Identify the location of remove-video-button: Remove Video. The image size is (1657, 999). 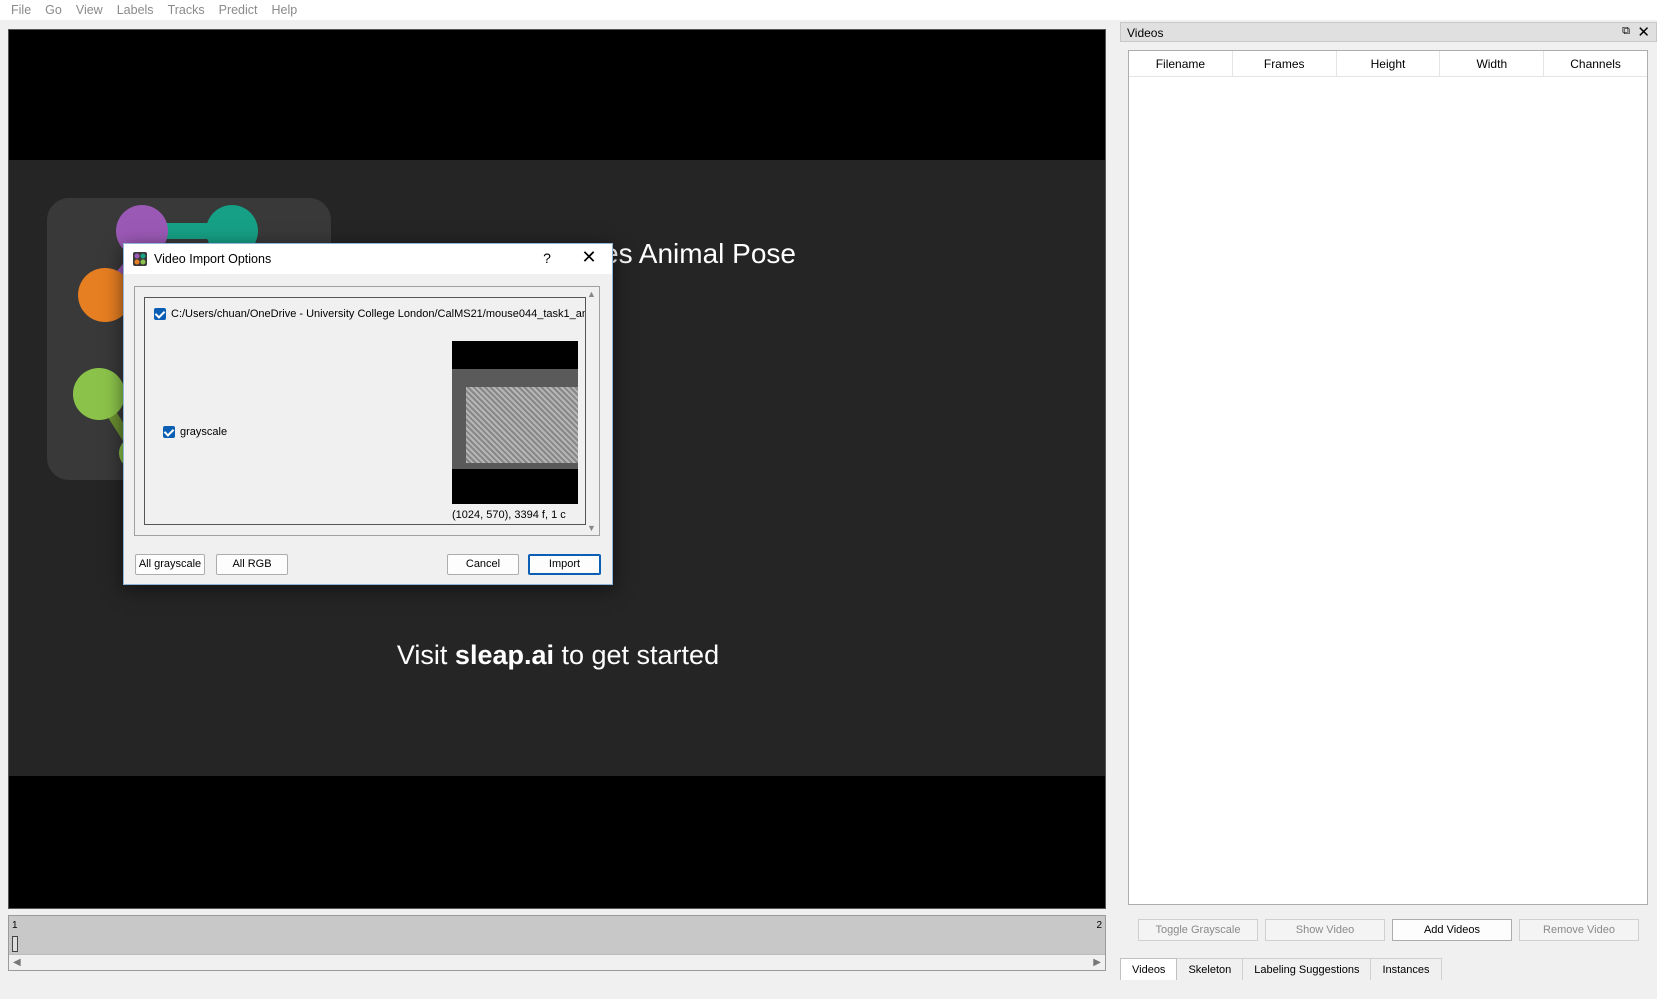
(1579, 930).